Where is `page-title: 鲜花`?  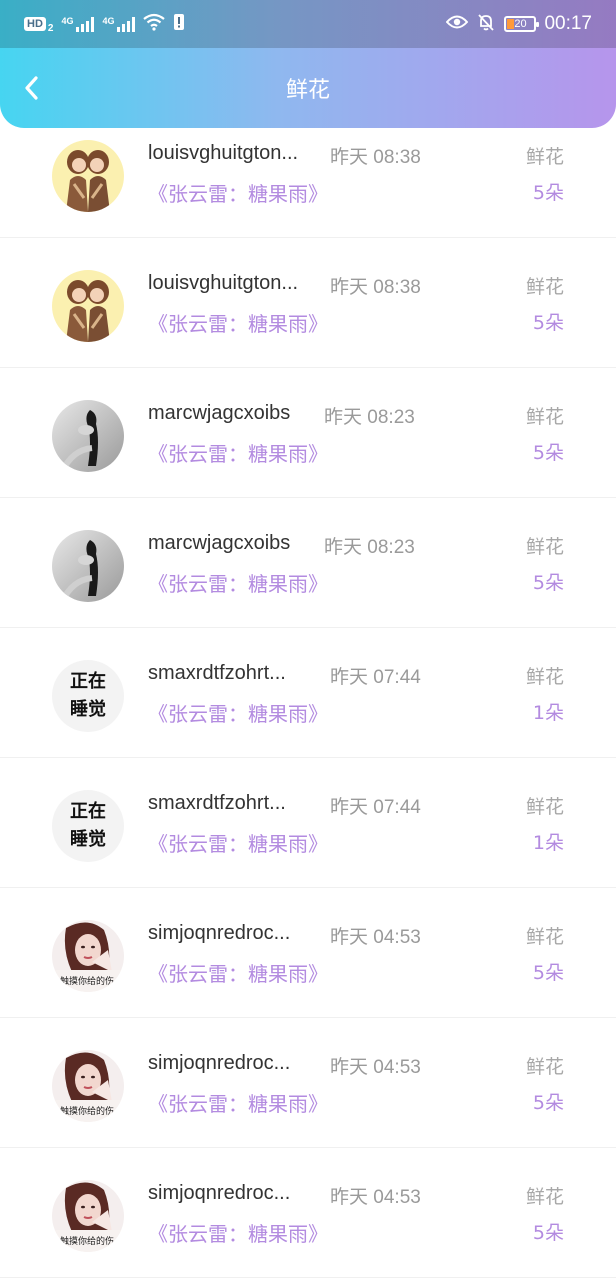 page-title: 鲜花 is located at coordinates (307, 90).